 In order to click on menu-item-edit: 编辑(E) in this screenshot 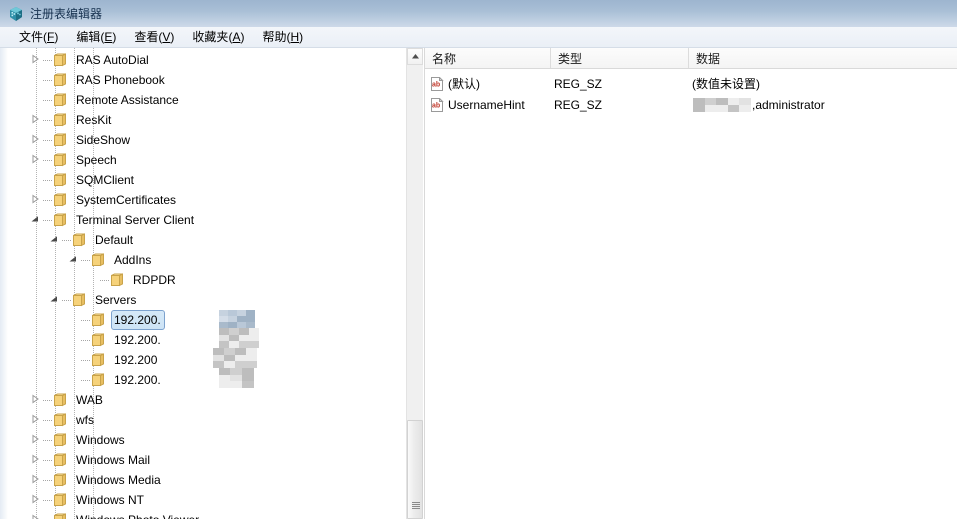, I will do `click(96, 37)`.